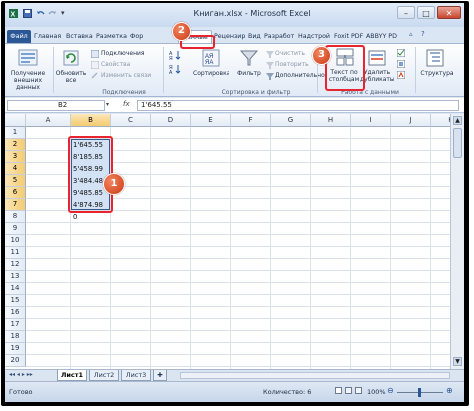 Image resolution: width=474 pixels, height=411 pixels. Describe the element at coordinates (15, 169) in the screenshot. I see `row-header: 4` at that location.